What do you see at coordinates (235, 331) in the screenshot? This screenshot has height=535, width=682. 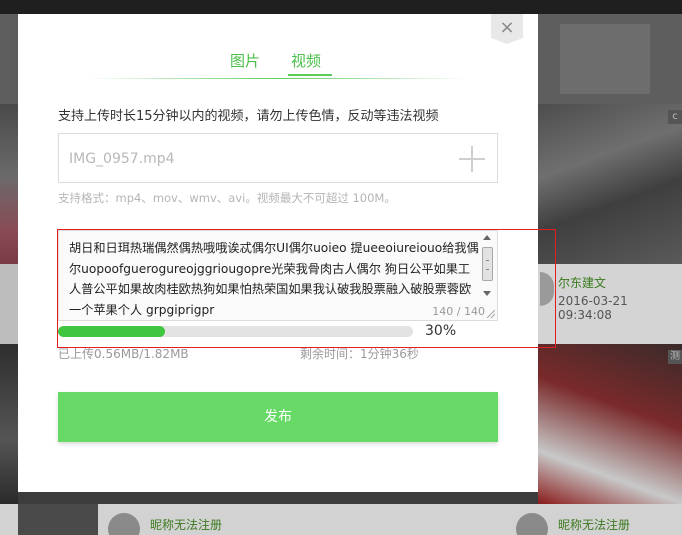 I see `upload-progress-bar` at bounding box center [235, 331].